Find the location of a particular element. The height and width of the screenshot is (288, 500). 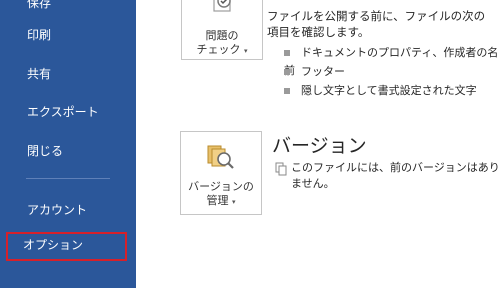

inspect-description: ファイルを公開する前に、ファイルの次の 項目を確認します。 is located at coordinates (376, 24).